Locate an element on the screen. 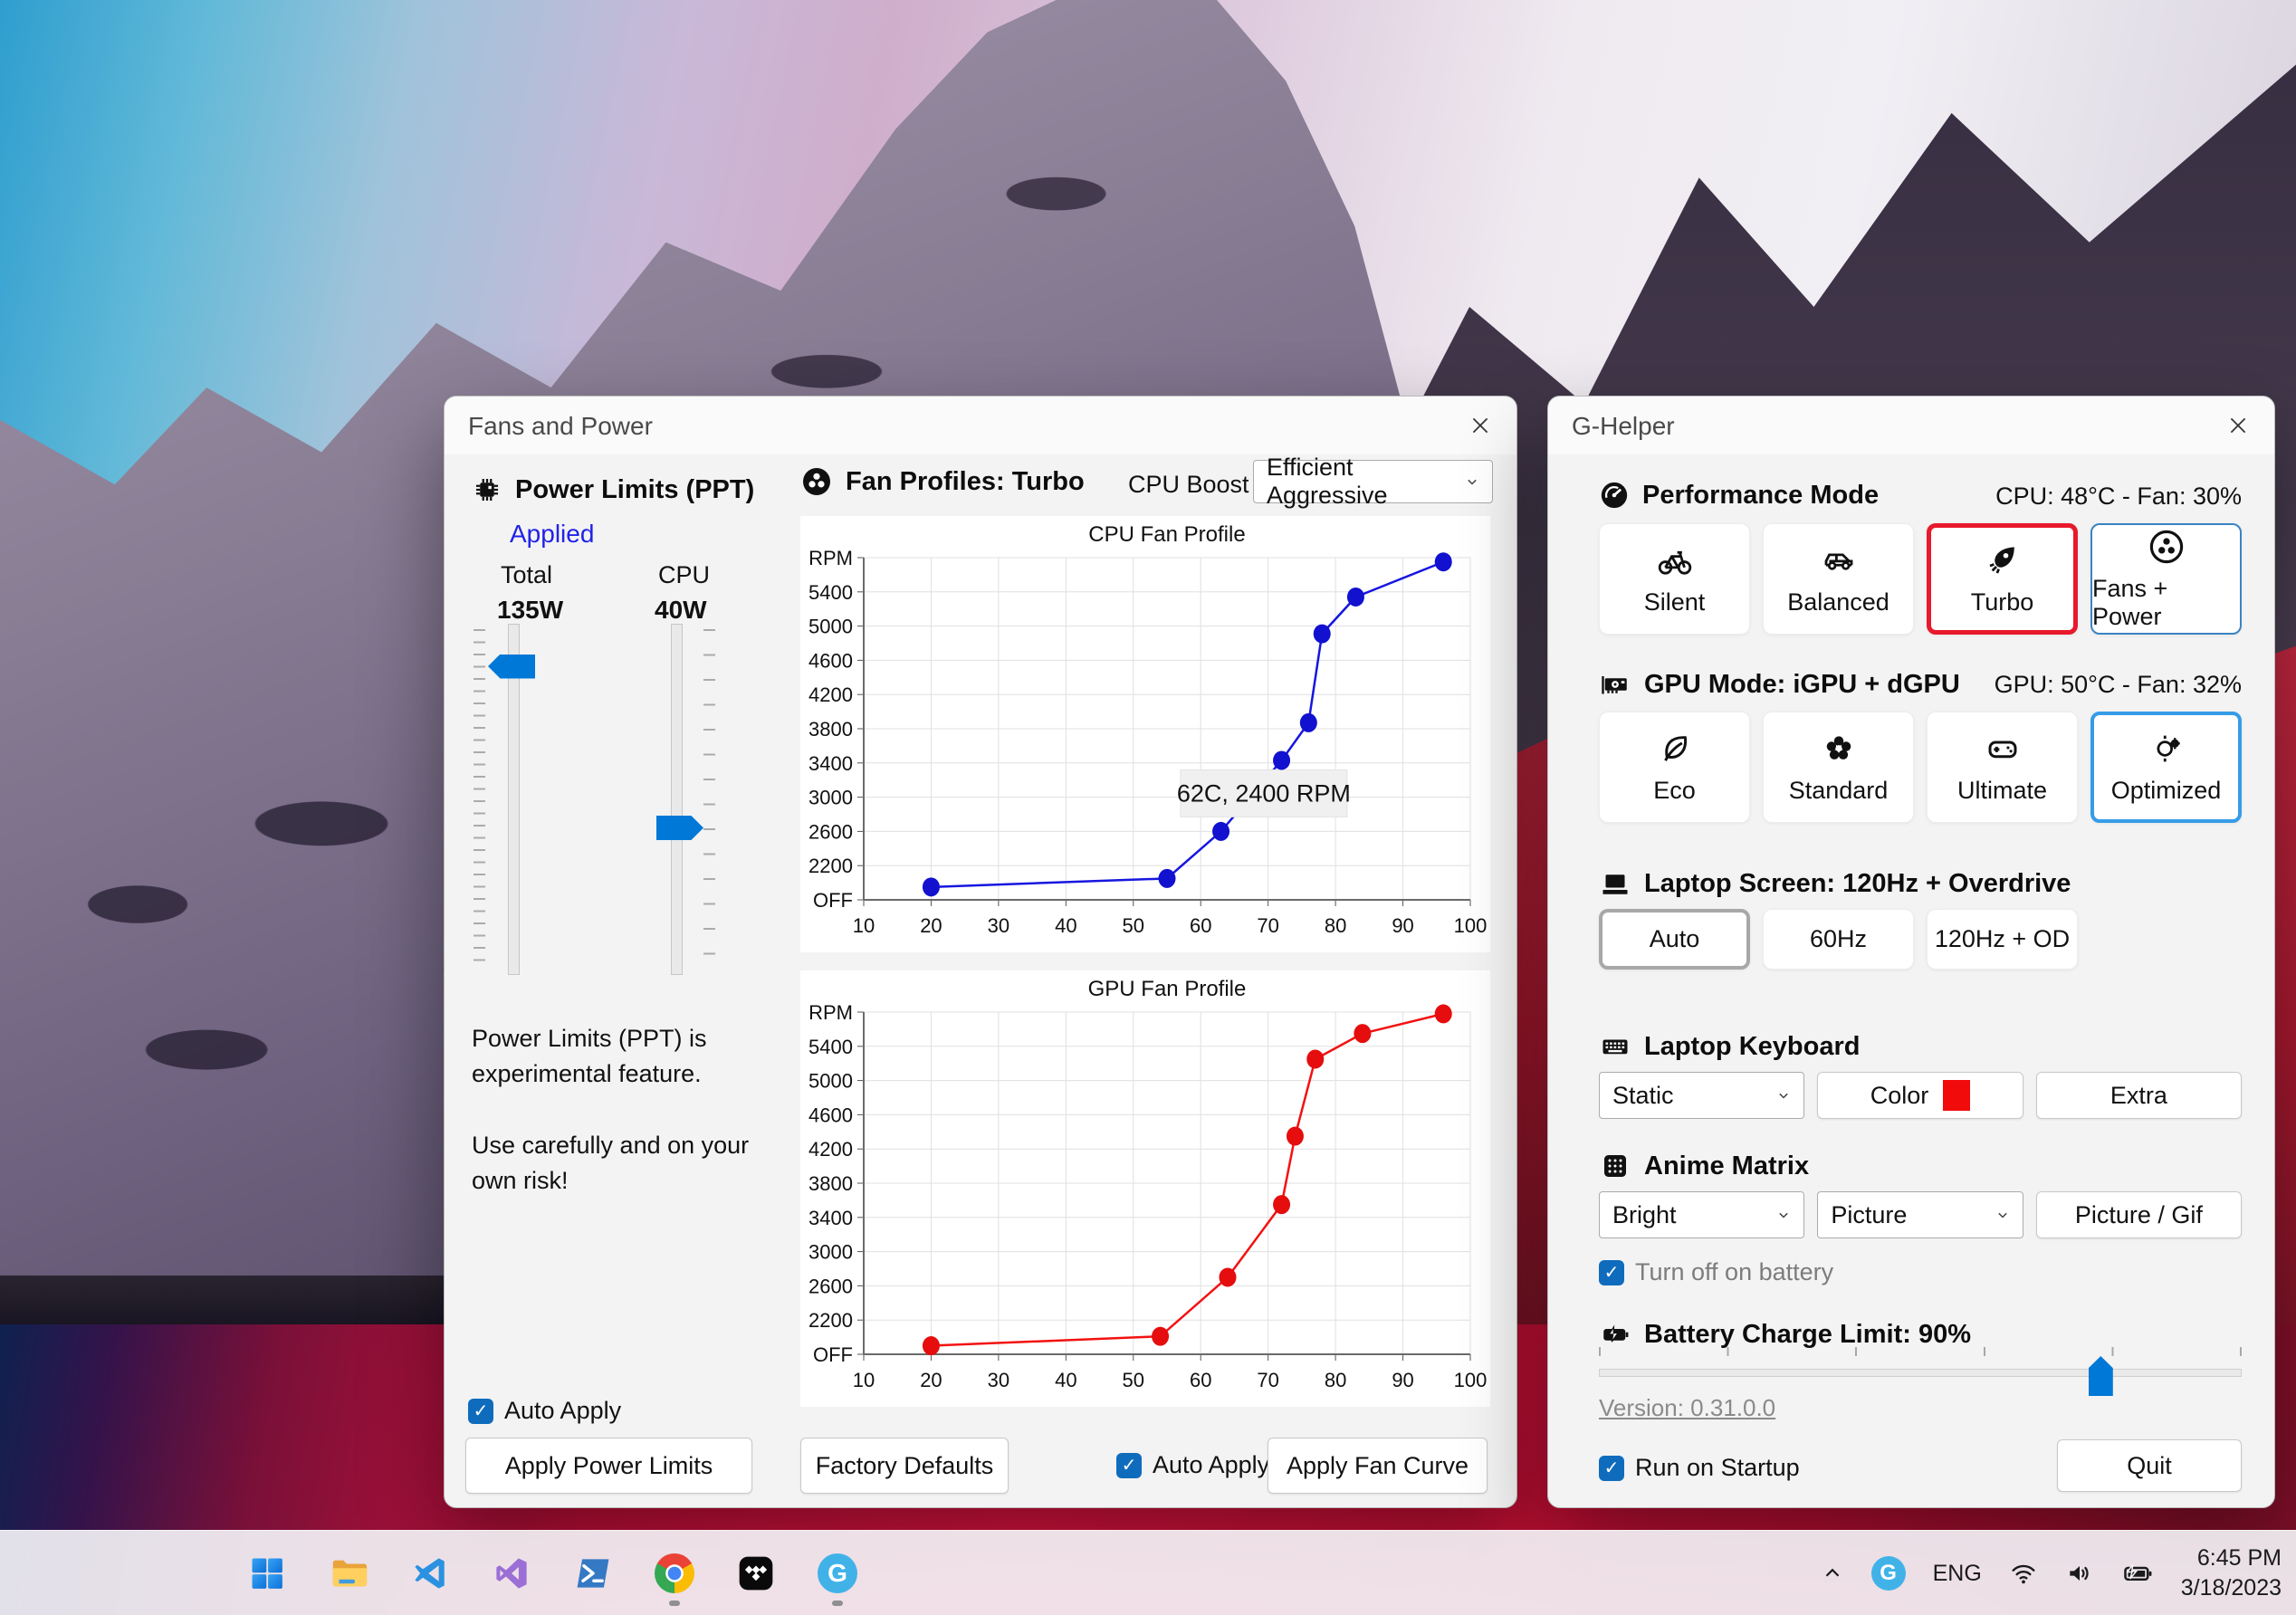 This screenshot has width=2296, height=1615. keyboard-mode-select: Static is located at coordinates (1702, 1095).